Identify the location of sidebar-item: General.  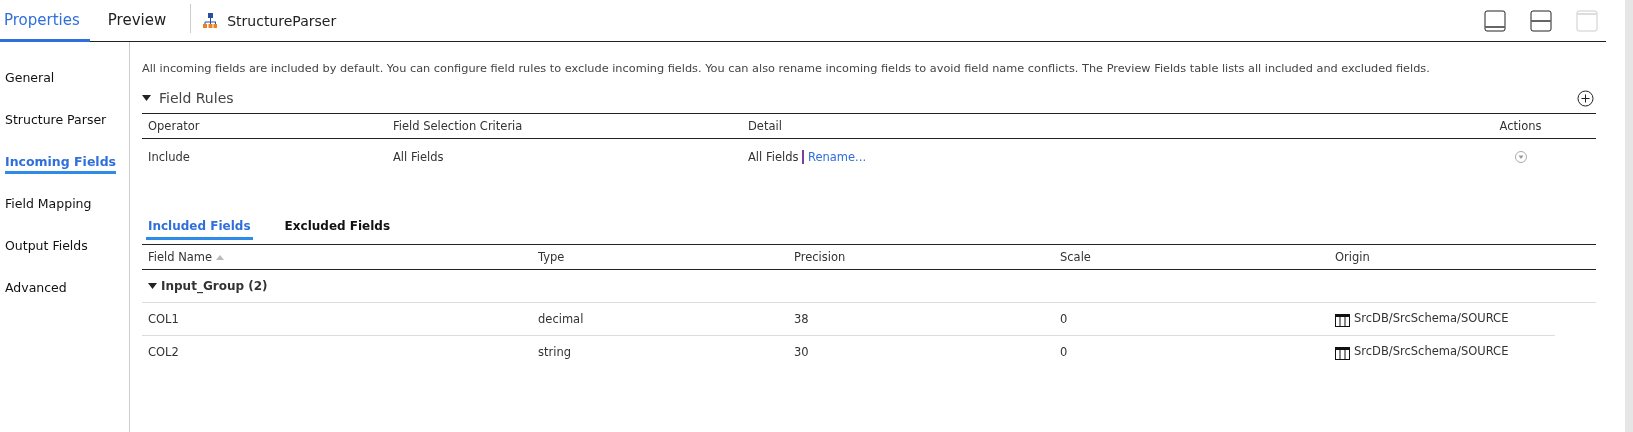
(30, 80).